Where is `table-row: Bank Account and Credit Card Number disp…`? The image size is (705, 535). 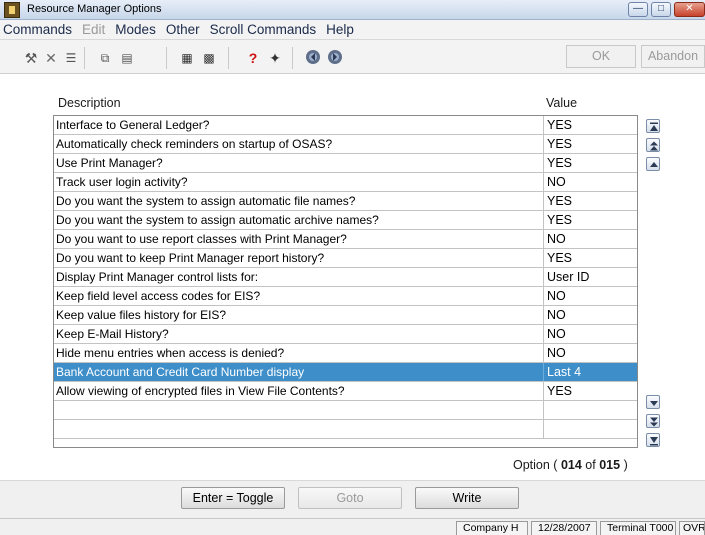
table-row: Bank Account and Credit Card Number disp… is located at coordinates (345, 372).